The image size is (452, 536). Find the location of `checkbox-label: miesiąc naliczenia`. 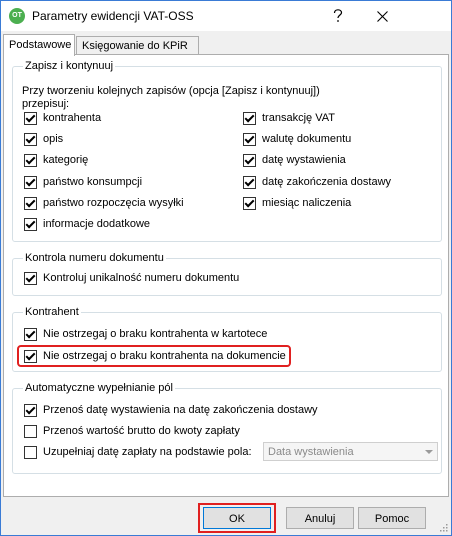

checkbox-label: miesiąc naliczenia is located at coordinates (307, 203).